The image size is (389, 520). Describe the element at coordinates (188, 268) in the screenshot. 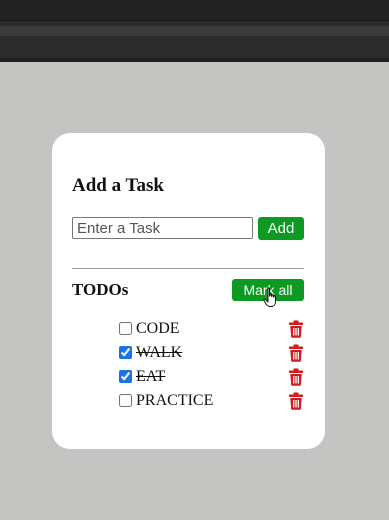

I see `divider` at that location.